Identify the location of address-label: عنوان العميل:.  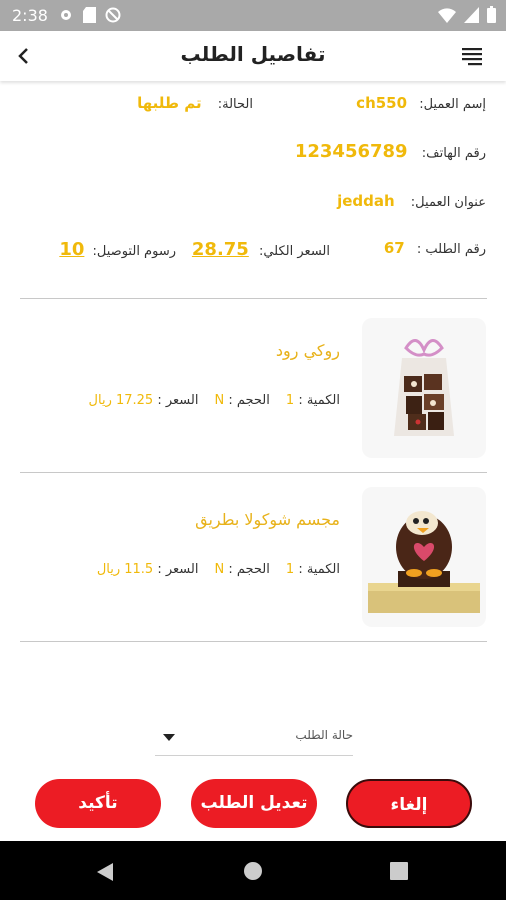
(448, 202).